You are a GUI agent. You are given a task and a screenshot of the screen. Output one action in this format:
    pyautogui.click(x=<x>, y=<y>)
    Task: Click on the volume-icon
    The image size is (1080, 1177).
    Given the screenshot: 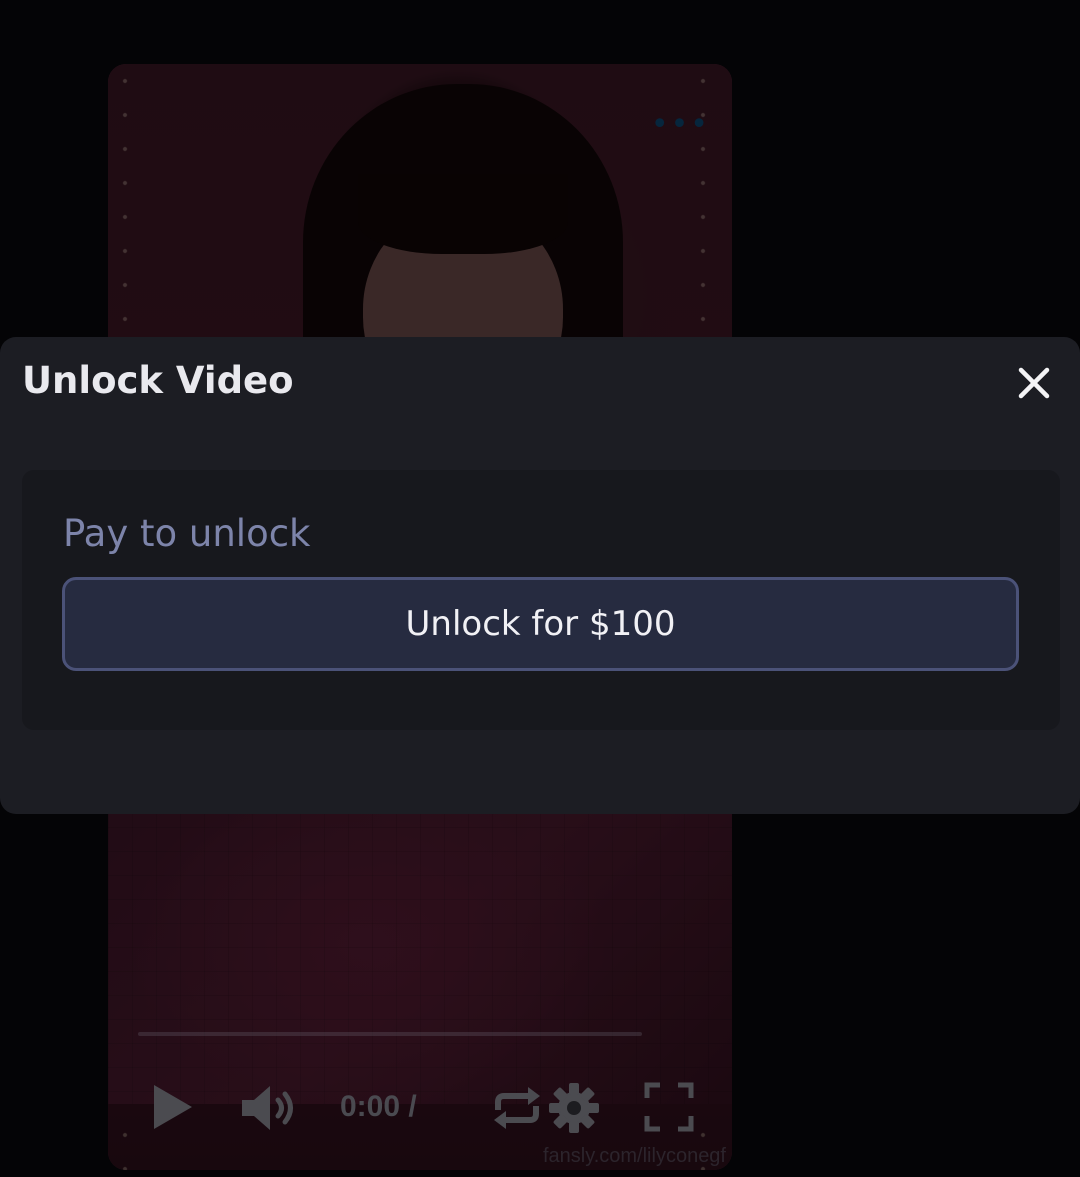 What is the action you would take?
    pyautogui.click(x=270, y=1108)
    